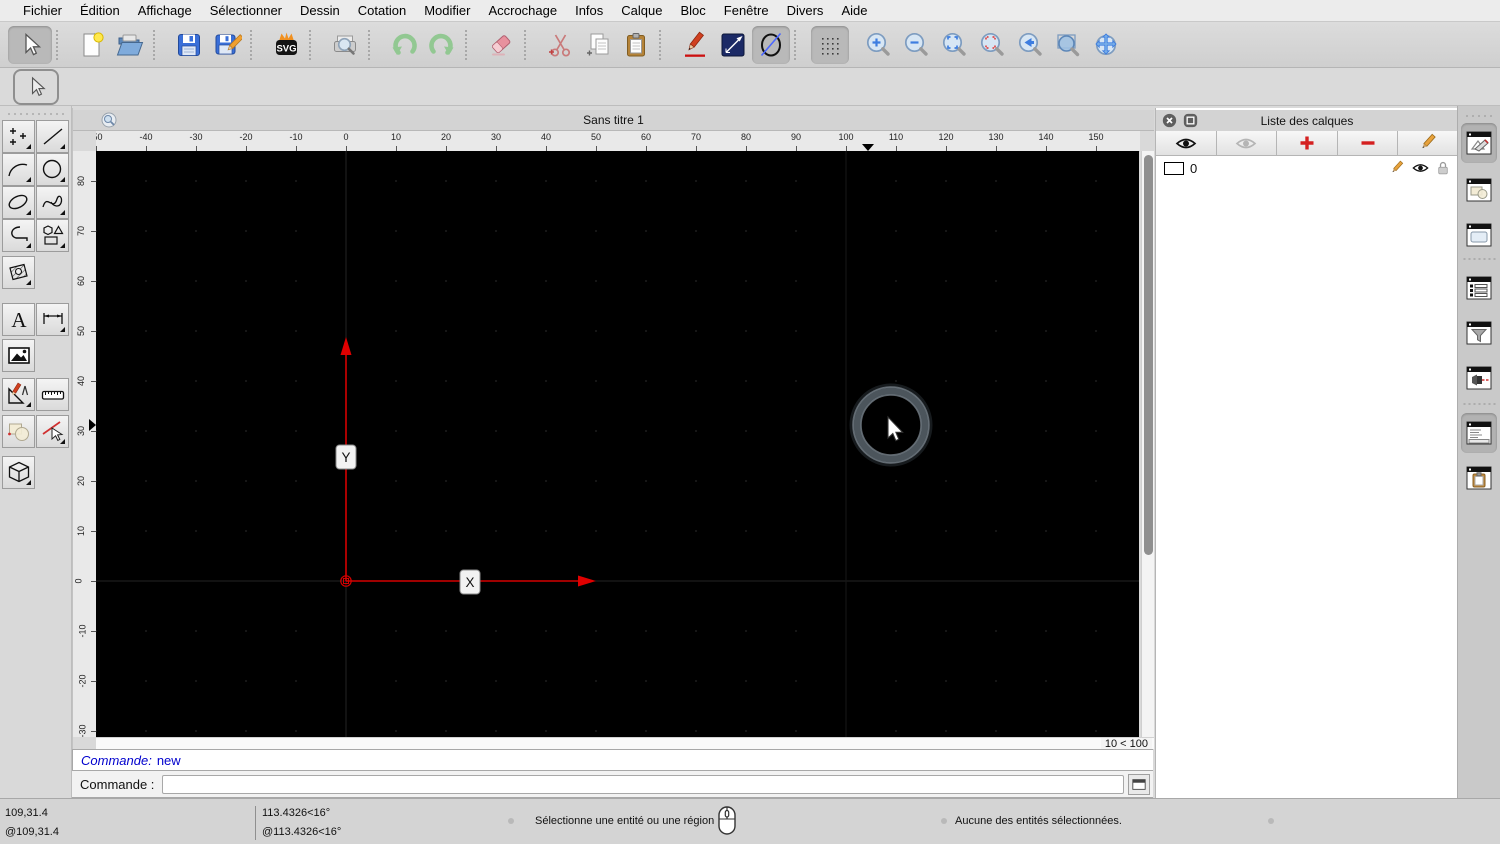  What do you see at coordinates (36, 86) in the screenshot?
I see `selection-pointer-button` at bounding box center [36, 86].